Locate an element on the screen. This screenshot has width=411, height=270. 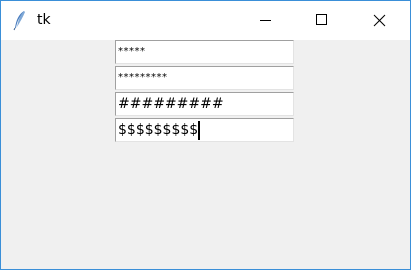
close-icon is located at coordinates (379, 20).